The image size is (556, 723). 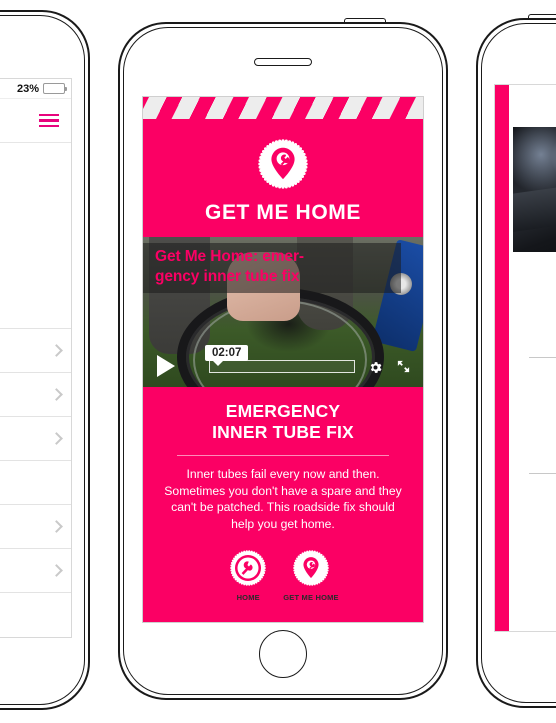 I want to click on left-list: in, so click(x=35, y=368).